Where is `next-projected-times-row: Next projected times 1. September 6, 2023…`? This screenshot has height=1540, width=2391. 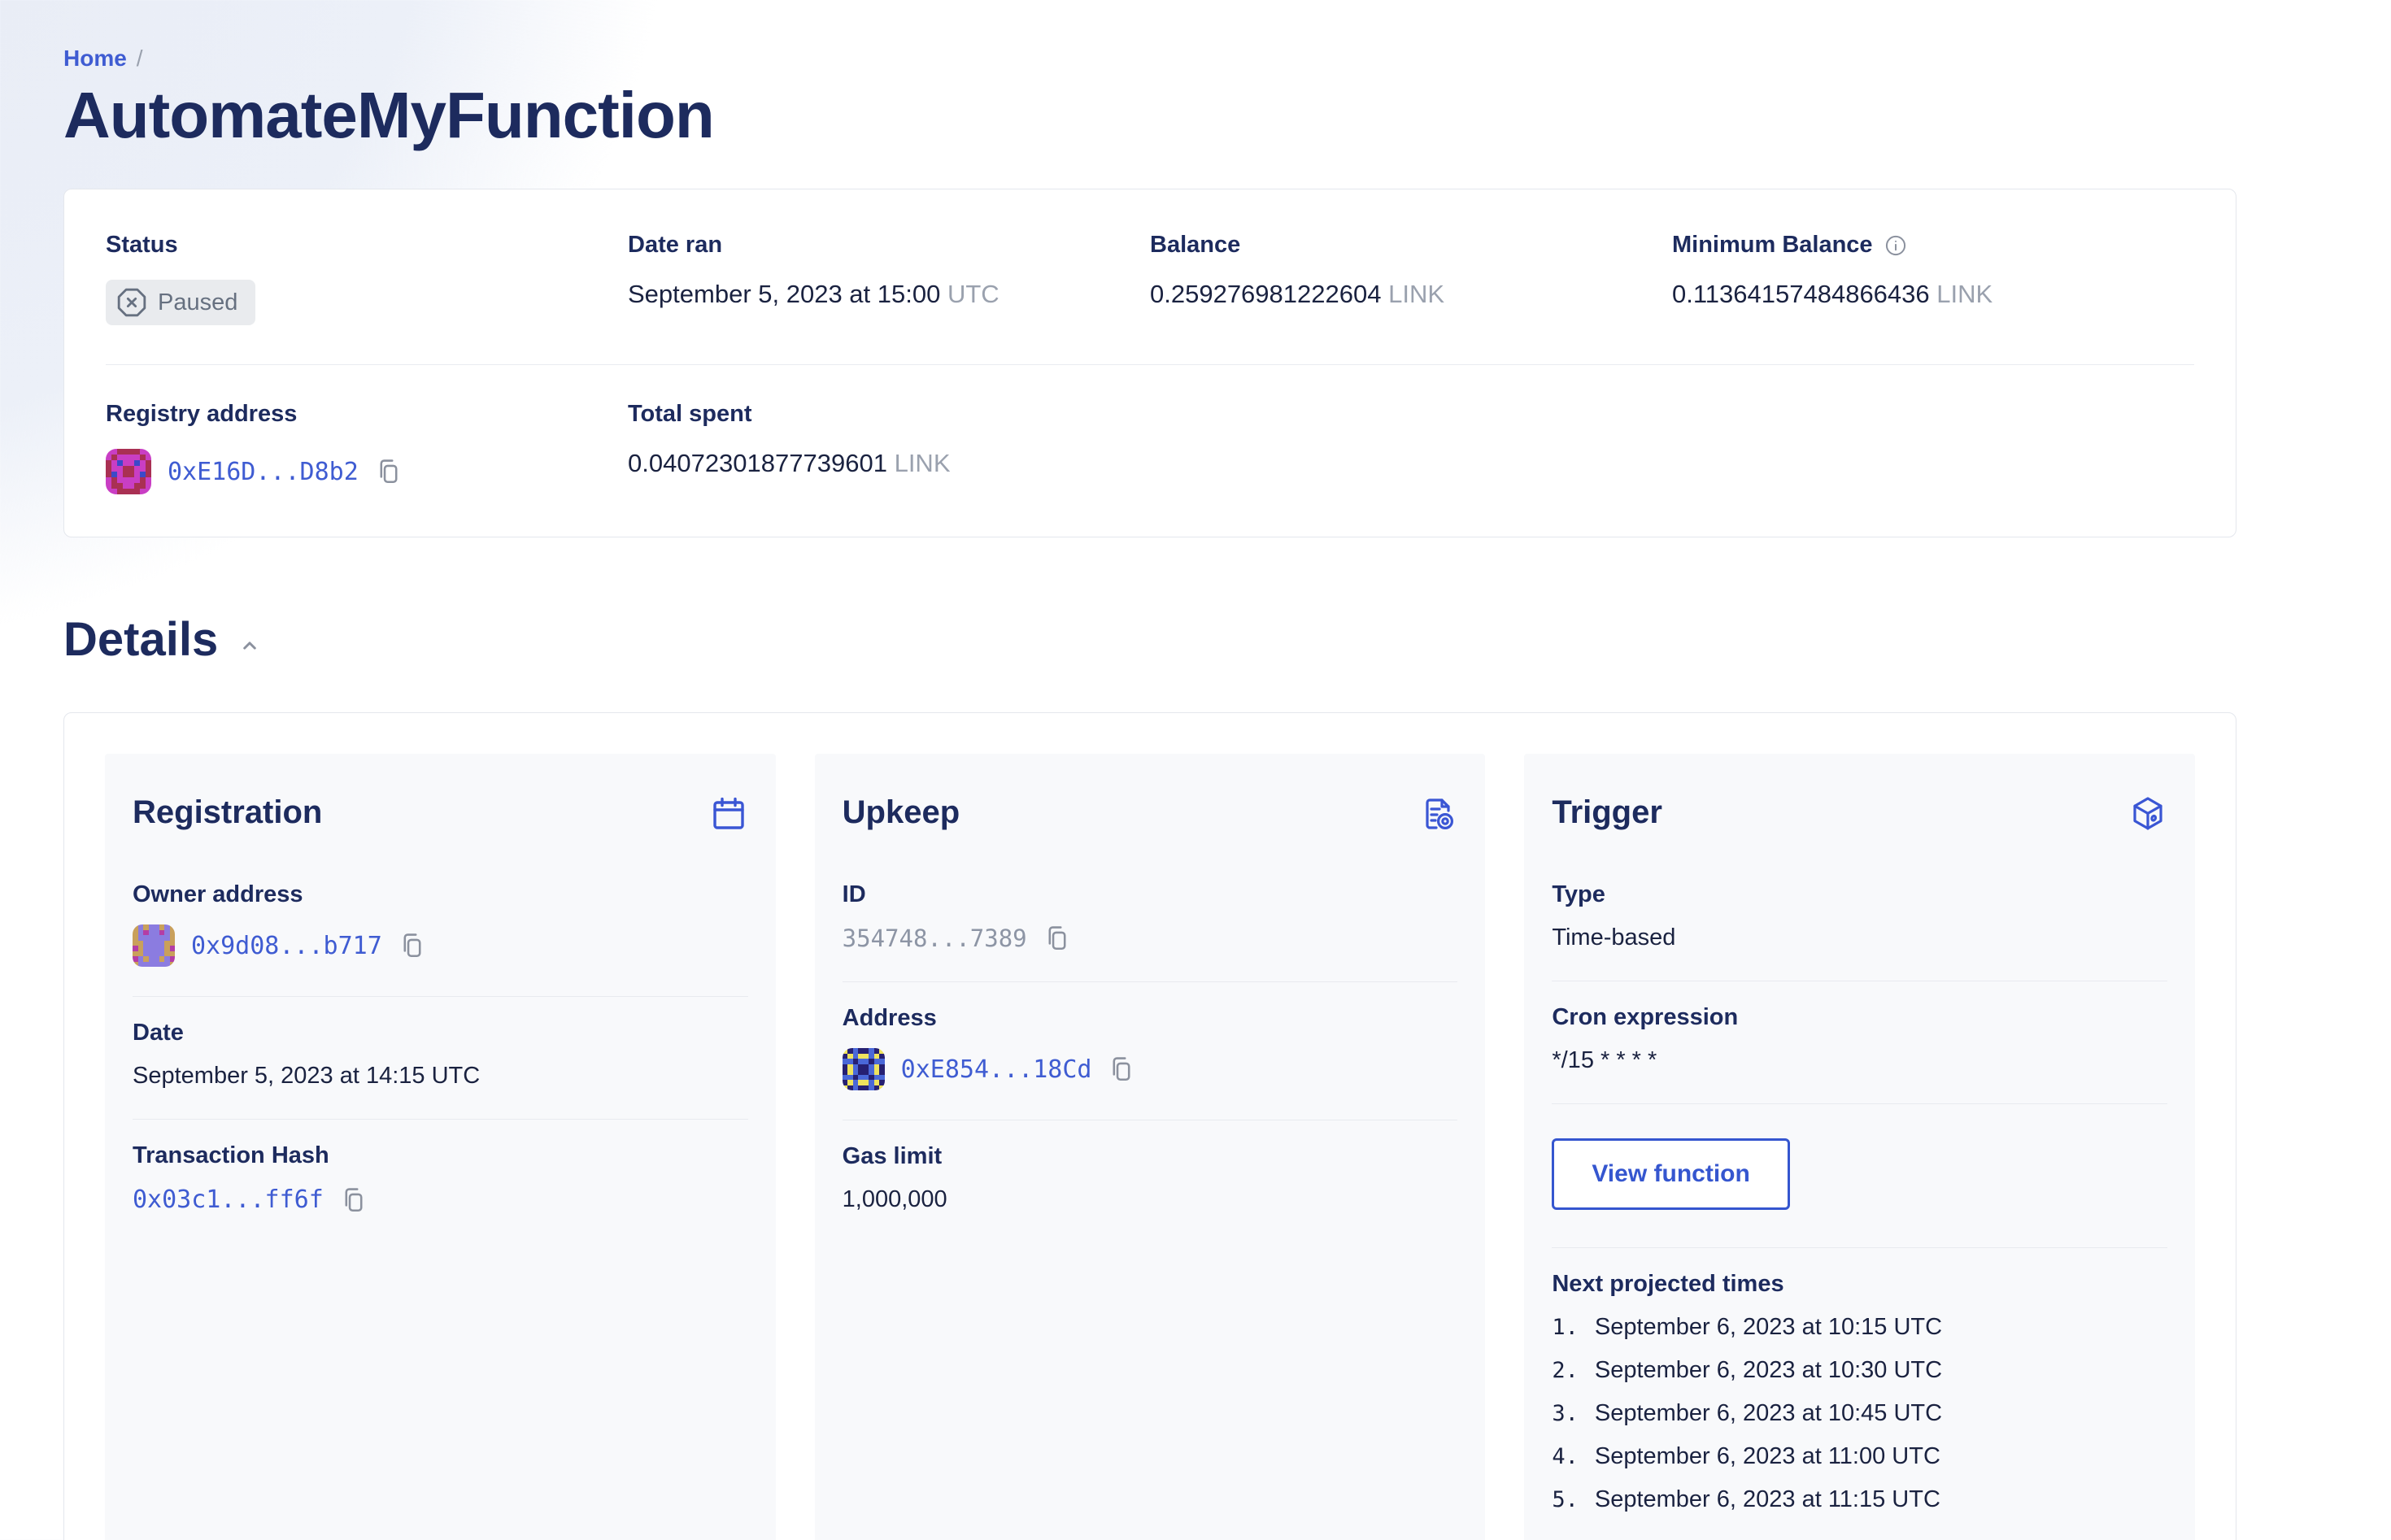
next-projected-times-row: Next projected times 1. September 6, 2023… is located at coordinates (1859, 1394).